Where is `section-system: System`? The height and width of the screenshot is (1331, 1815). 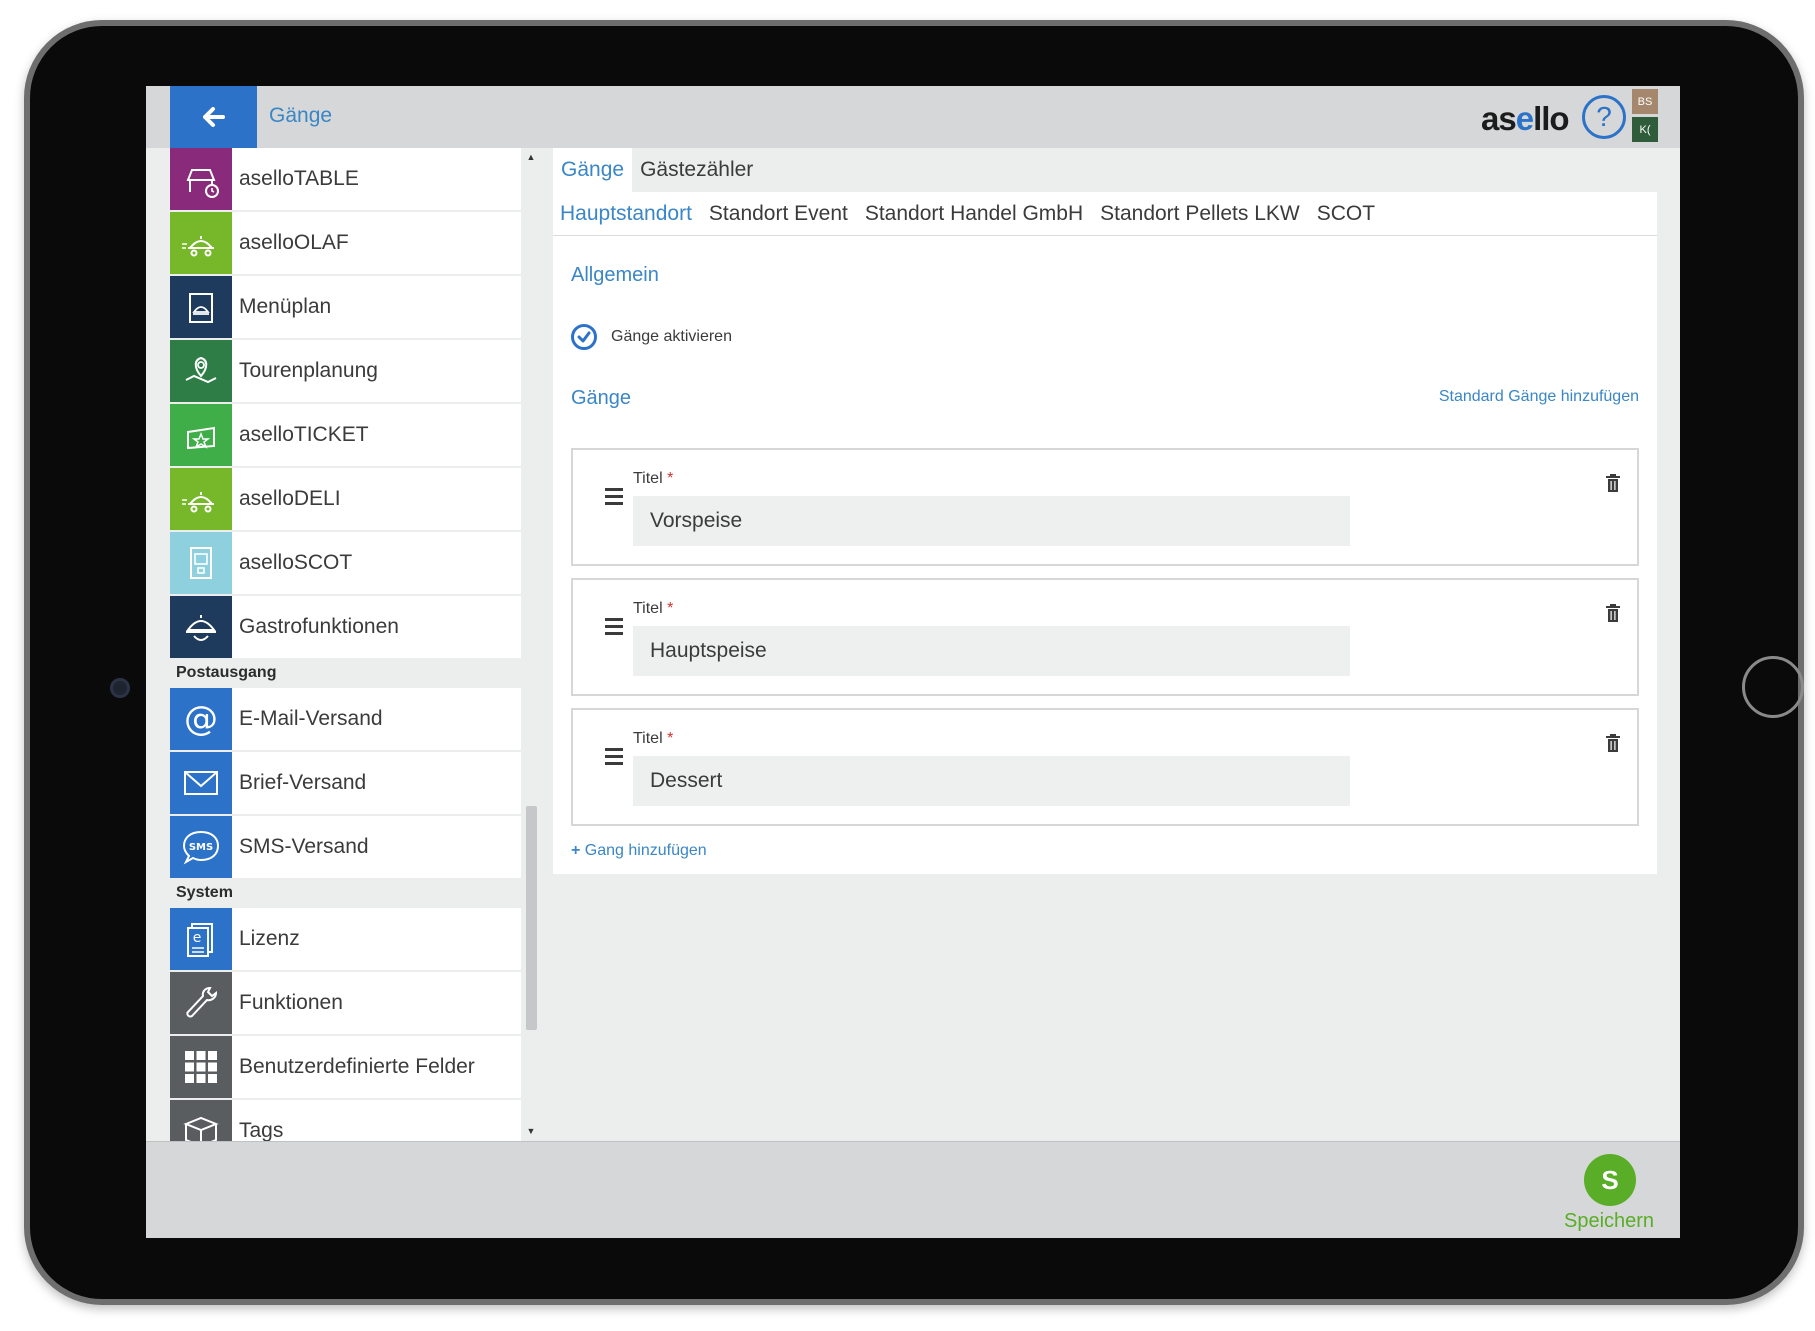
section-system: System is located at coordinates (204, 892).